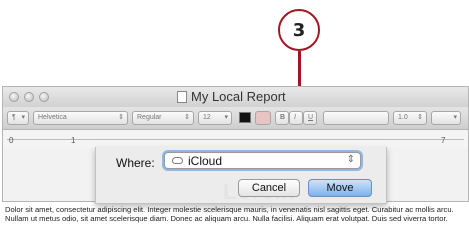 The height and width of the screenshot is (250, 469). Describe the element at coordinates (29, 97) in the screenshot. I see `minimize-button` at that location.